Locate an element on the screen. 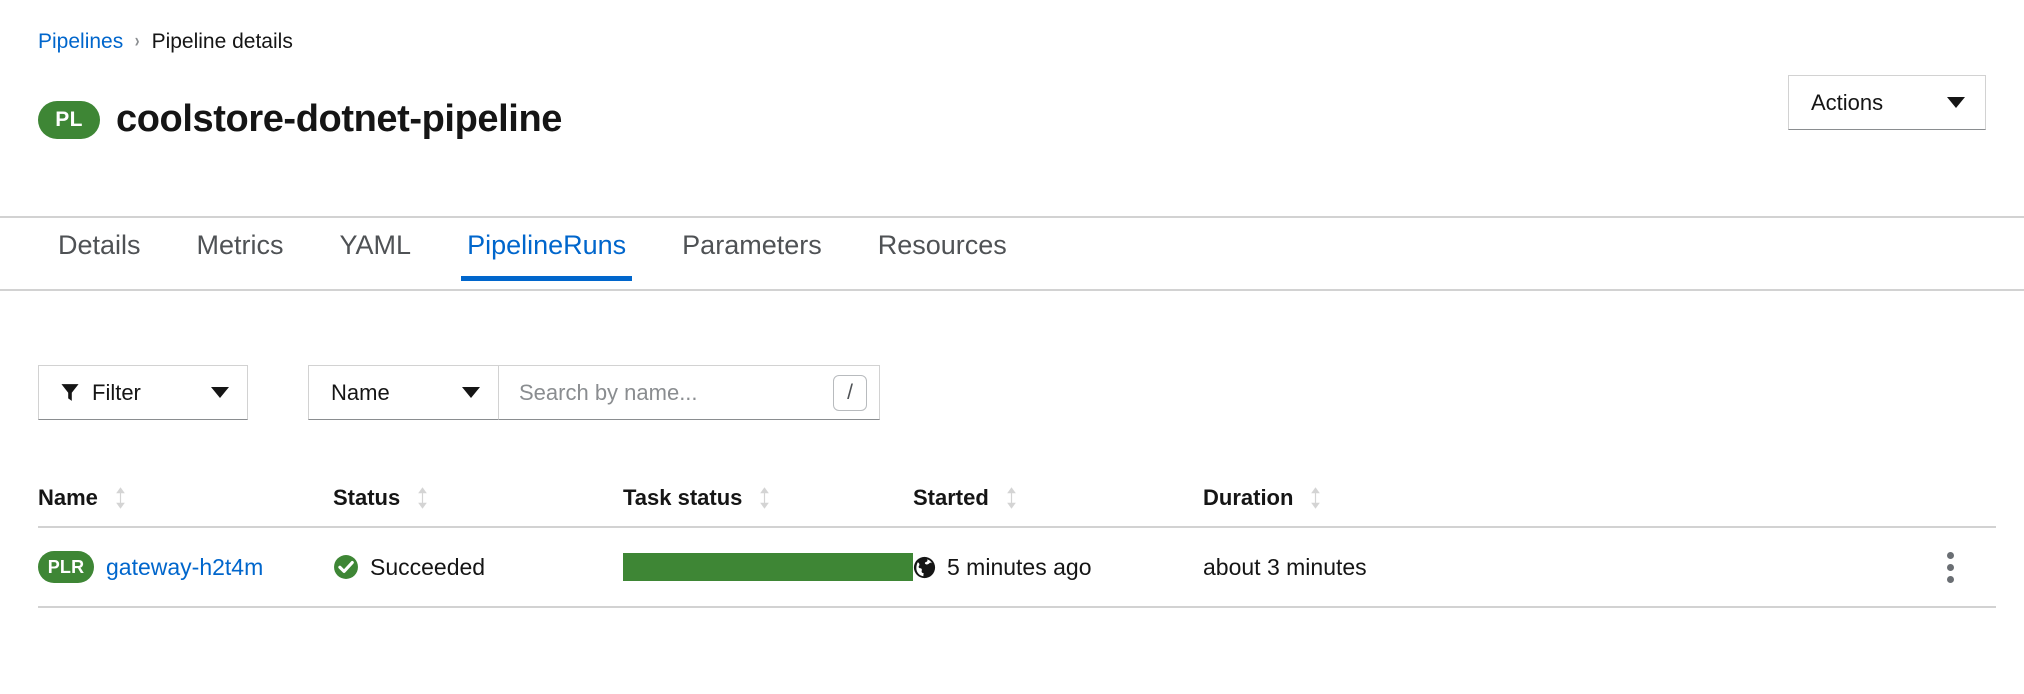 The height and width of the screenshot is (694, 2024). started-label: 5 minutes ago is located at coordinates (1019, 566).